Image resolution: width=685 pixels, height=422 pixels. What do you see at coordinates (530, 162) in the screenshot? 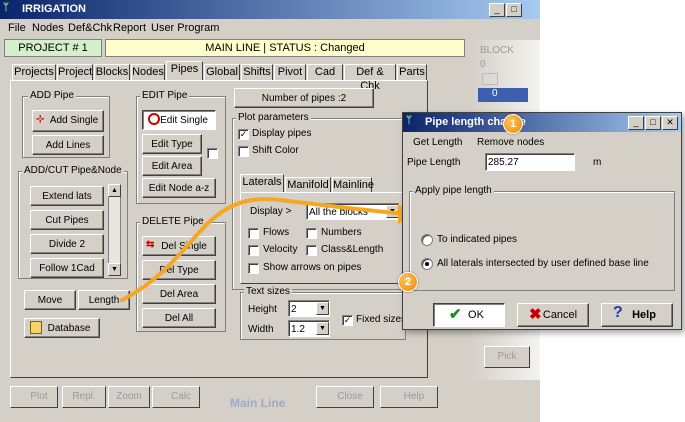
I see `pipe-length-input: 285.27` at bounding box center [530, 162].